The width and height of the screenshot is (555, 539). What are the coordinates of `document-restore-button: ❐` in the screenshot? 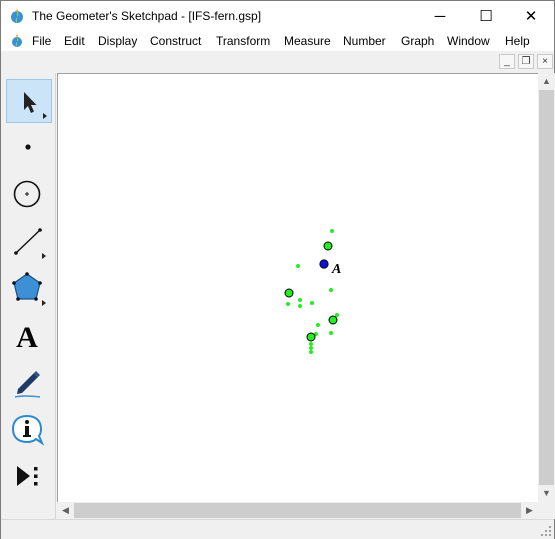 It's located at (526, 61).